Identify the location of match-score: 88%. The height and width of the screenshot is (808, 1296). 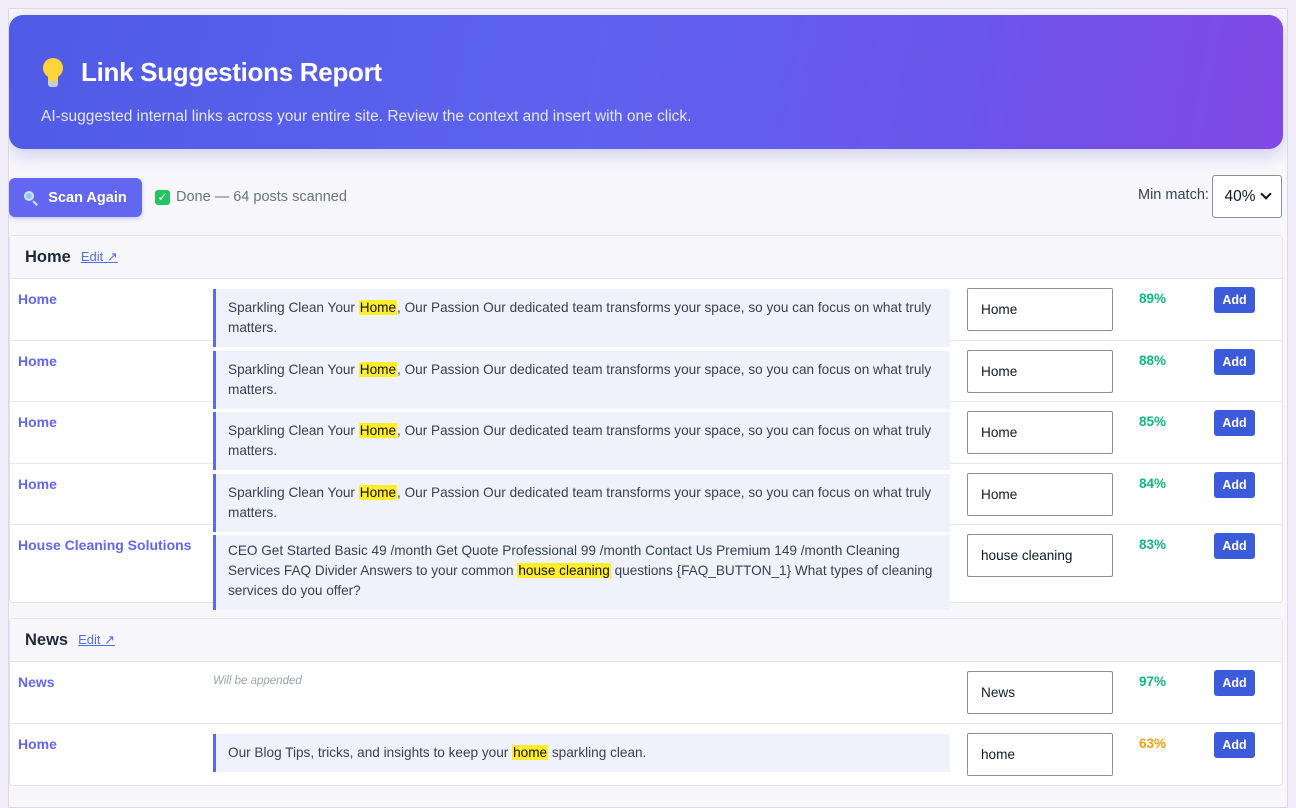
(1153, 360).